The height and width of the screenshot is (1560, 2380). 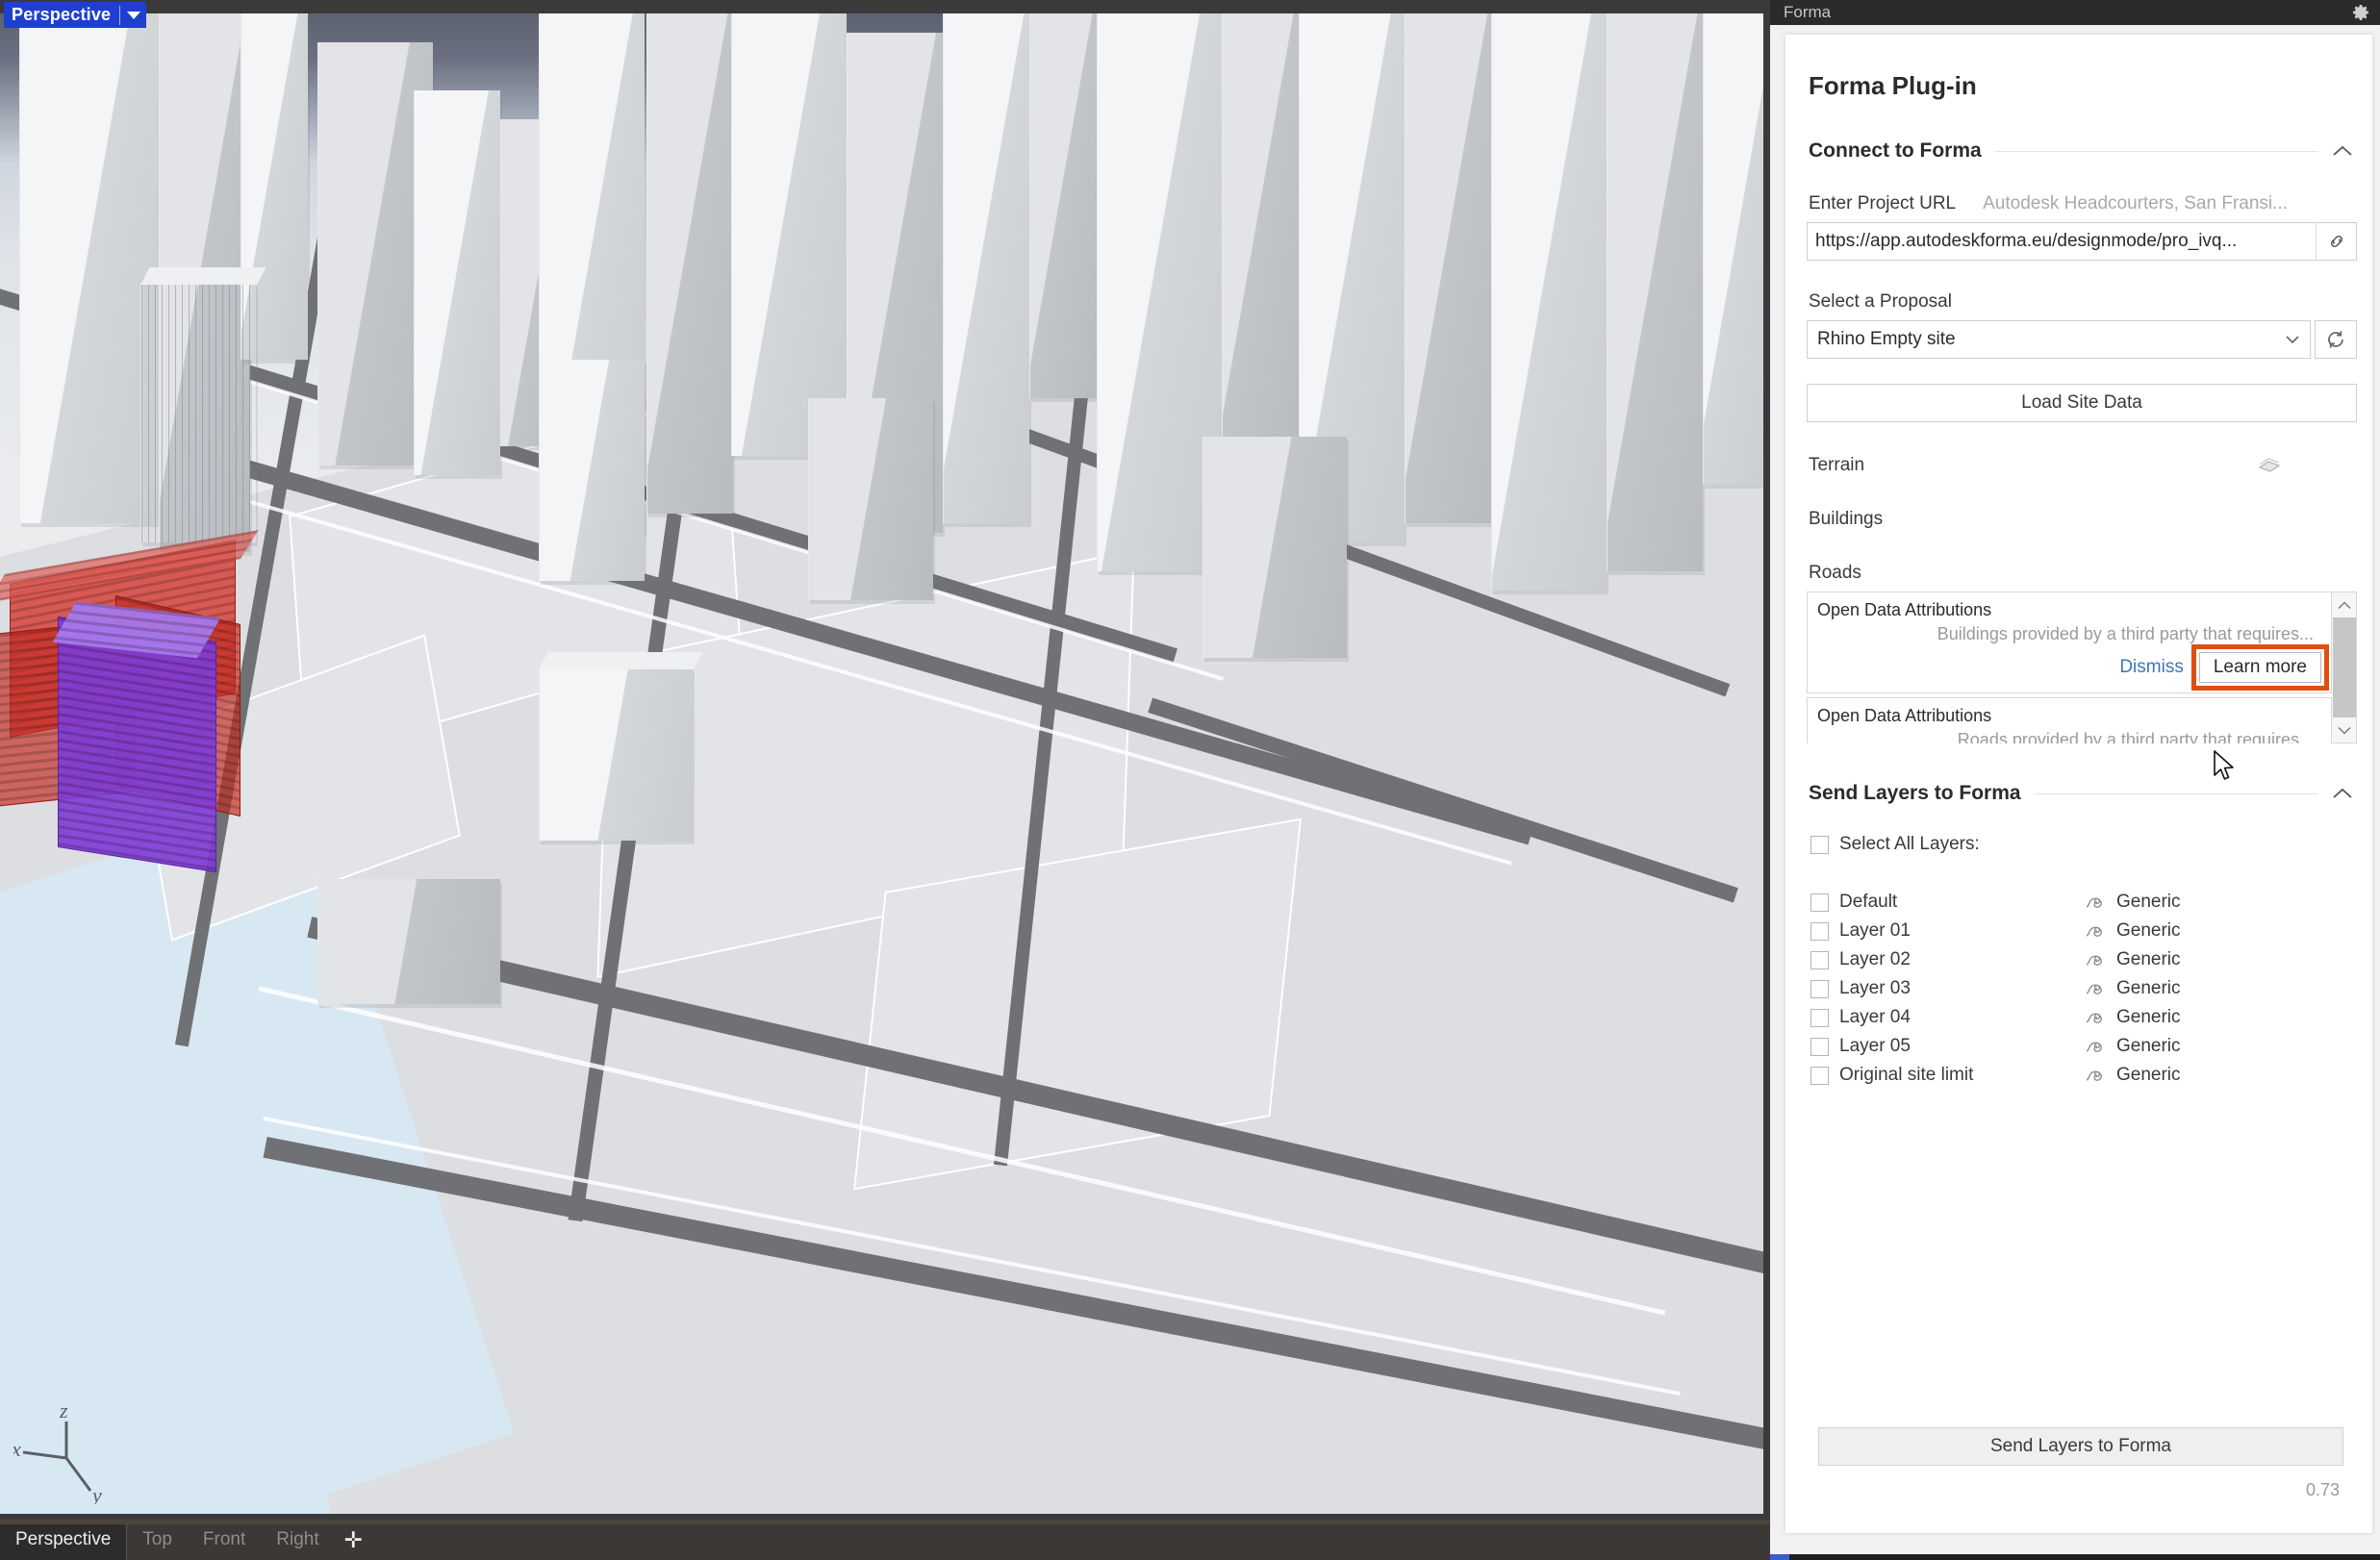 I want to click on layer-row: Original site limit Generic, so click(x=2082, y=1075).